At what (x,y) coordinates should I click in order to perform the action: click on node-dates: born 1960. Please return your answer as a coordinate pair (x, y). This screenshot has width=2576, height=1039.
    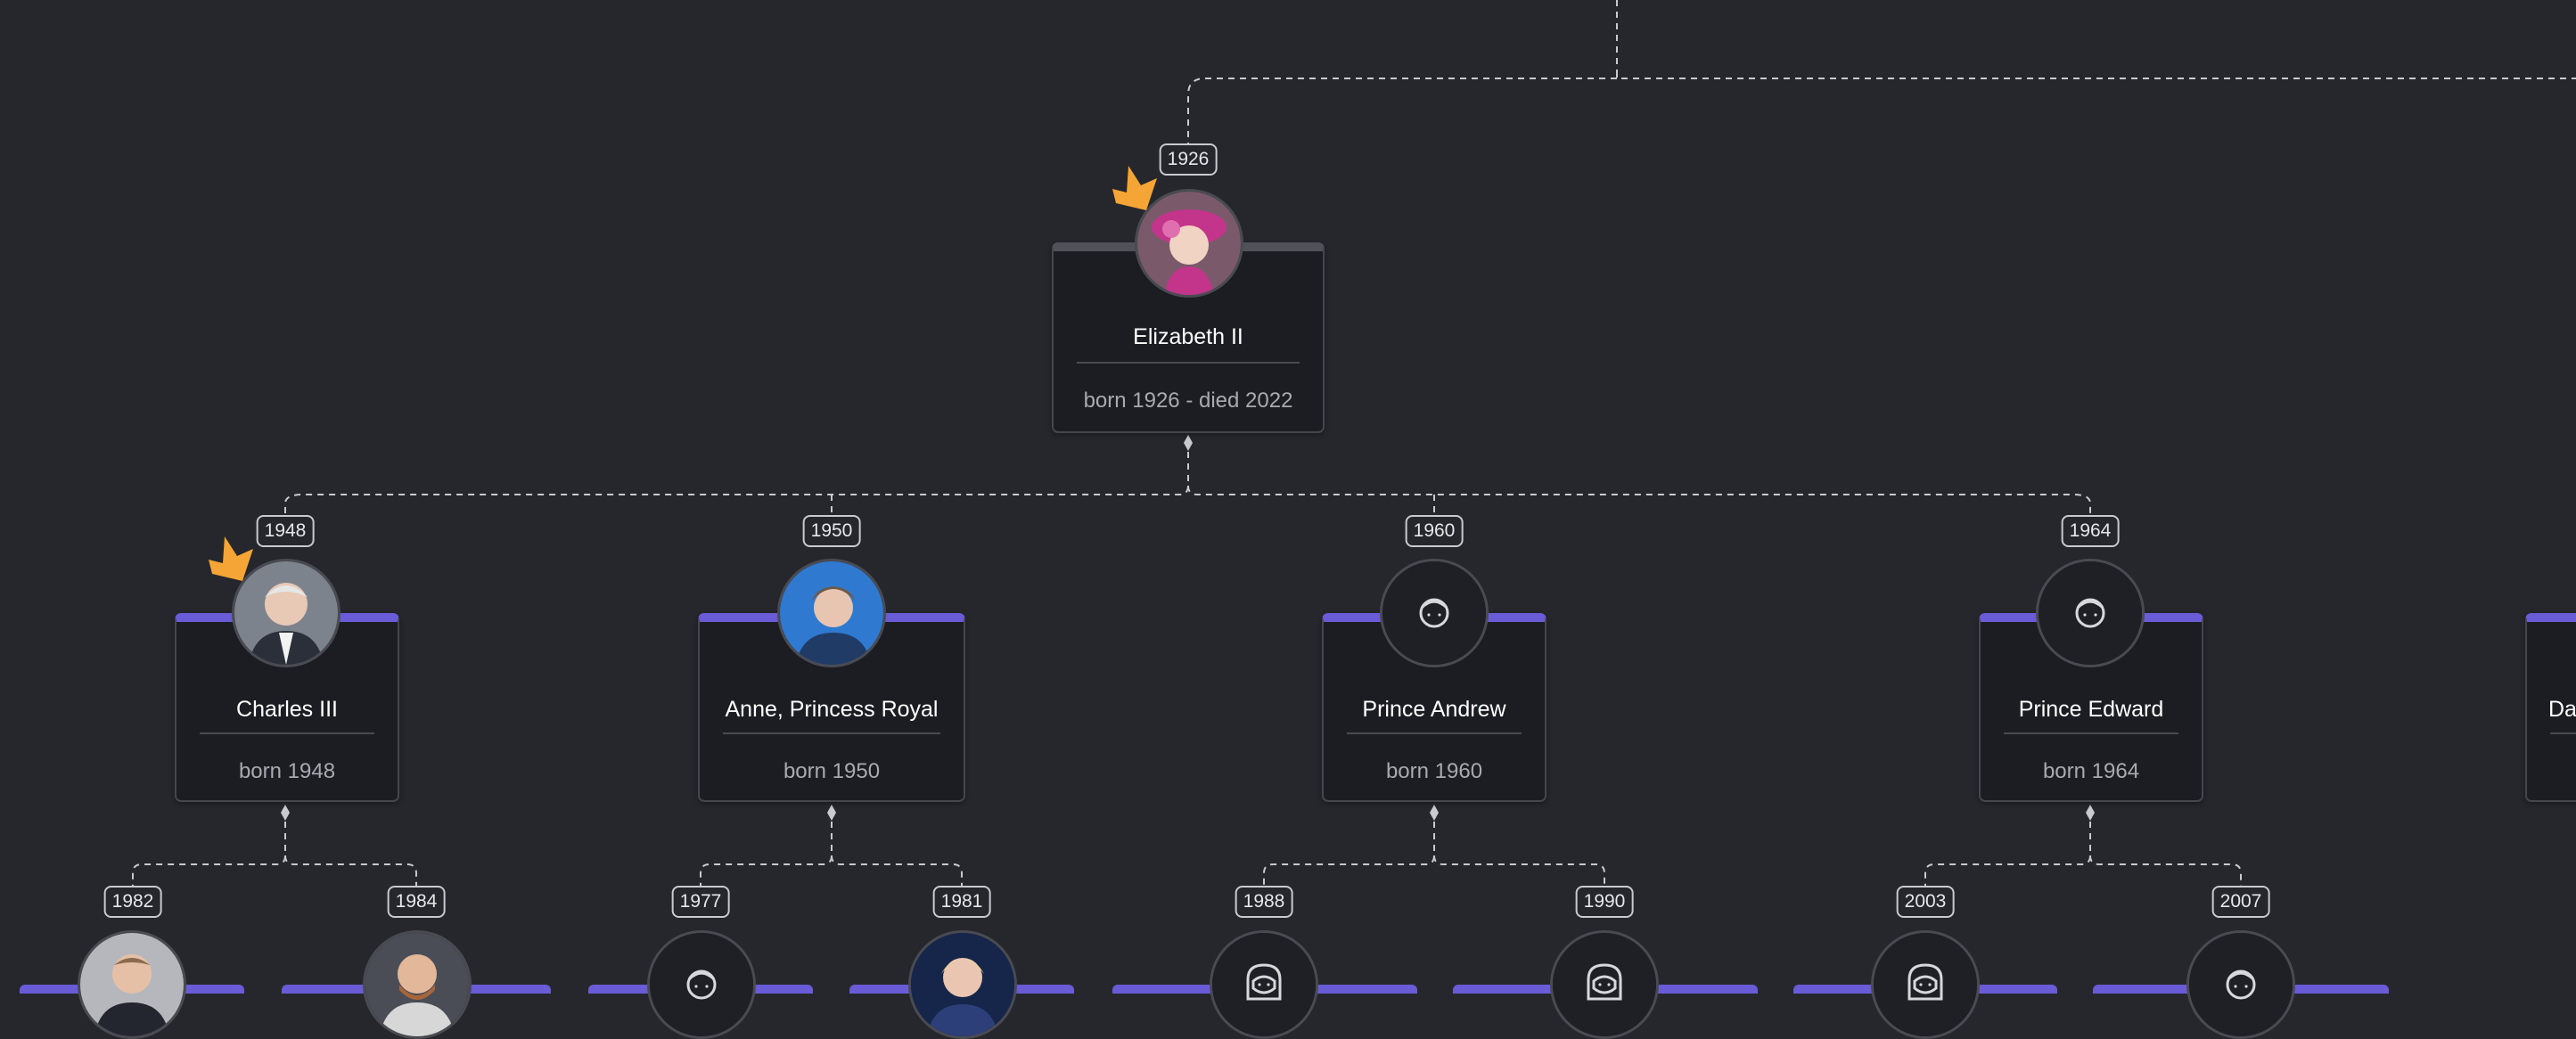
    Looking at the image, I should click on (1434, 771).